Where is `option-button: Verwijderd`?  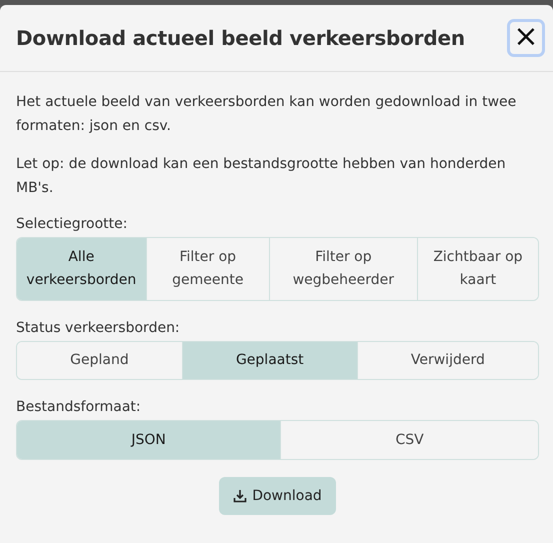
option-button: Verwijderd is located at coordinates (447, 360).